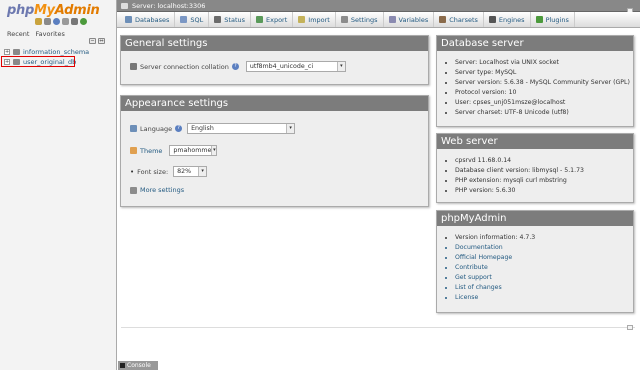 The width and height of the screenshot is (640, 370). Describe the element at coordinates (38, 61) in the screenshot. I see `highlight-box` at that location.